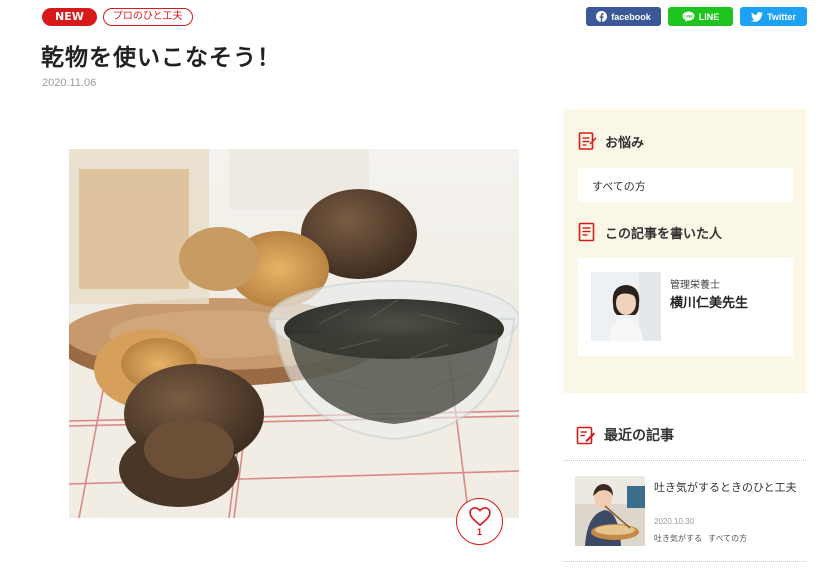 This screenshot has width=835, height=571. I want to click on like-button: 1, so click(479, 521).